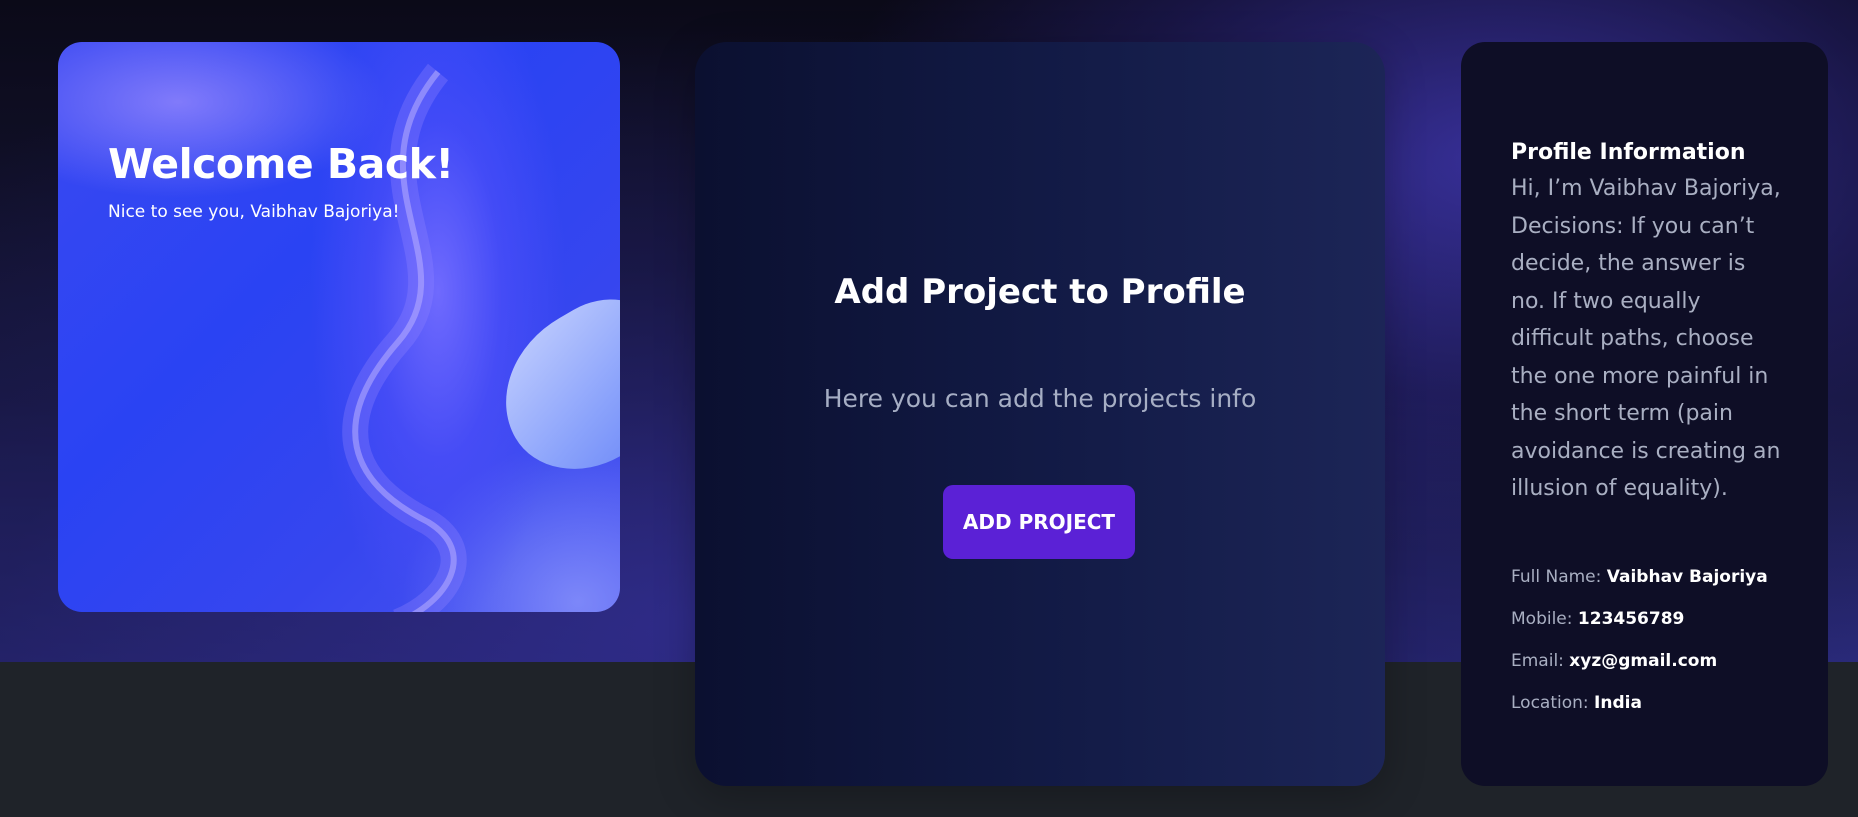  What do you see at coordinates (254, 212) in the screenshot?
I see `welcome-subtitle: Nice to see you, Vaibhav Bajoriya!` at bounding box center [254, 212].